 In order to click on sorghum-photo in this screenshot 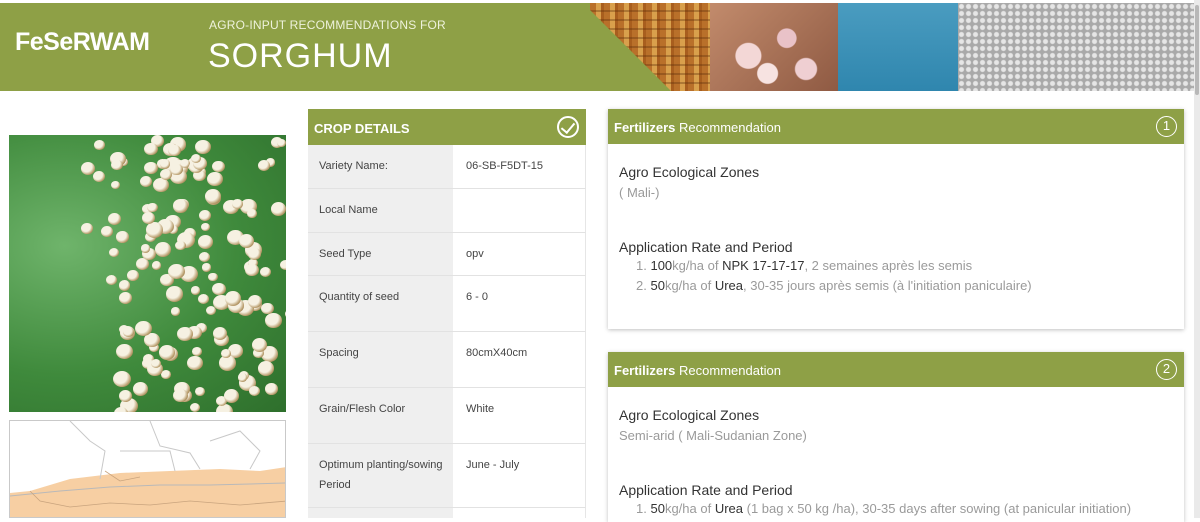, I will do `click(147, 273)`.